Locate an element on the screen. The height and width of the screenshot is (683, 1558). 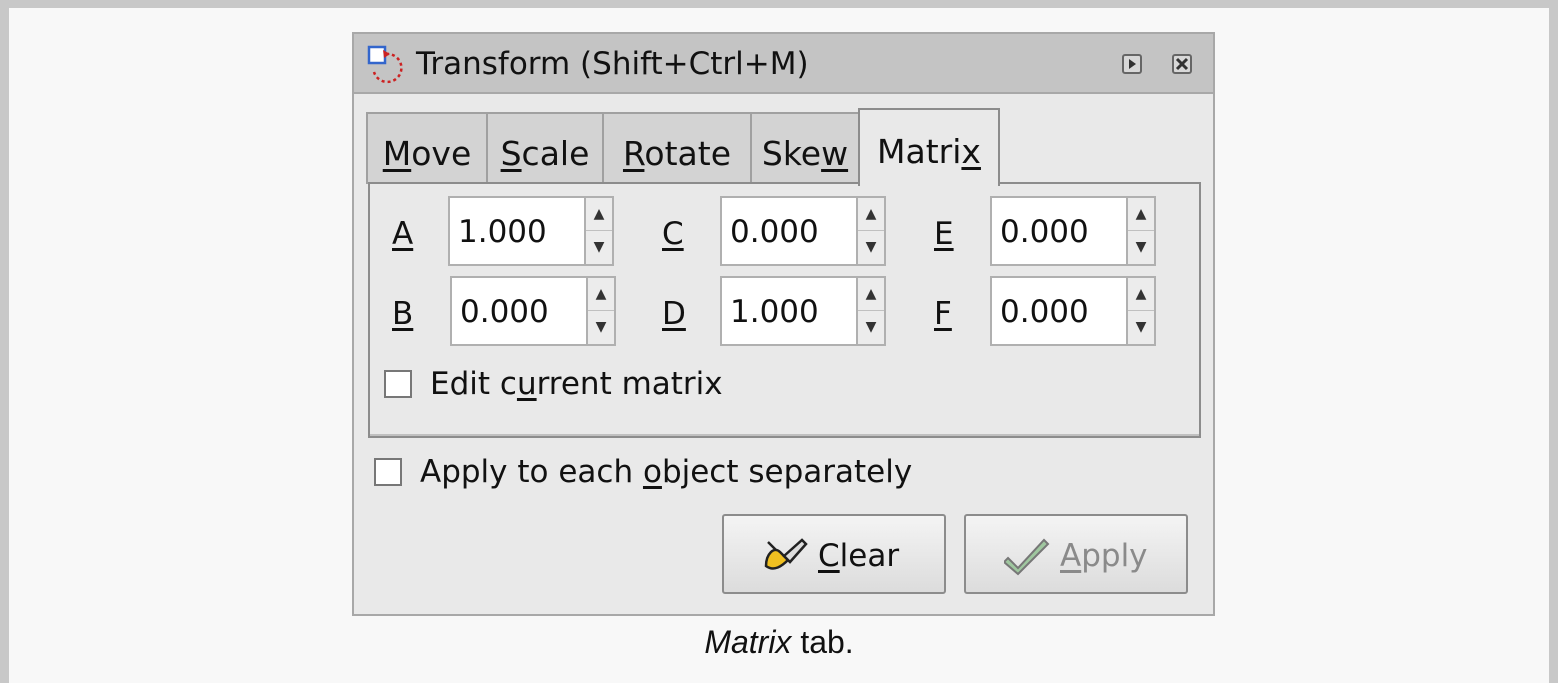
title-bar: Transform (Shift+Ctrl+M) is located at coordinates (783, 64).